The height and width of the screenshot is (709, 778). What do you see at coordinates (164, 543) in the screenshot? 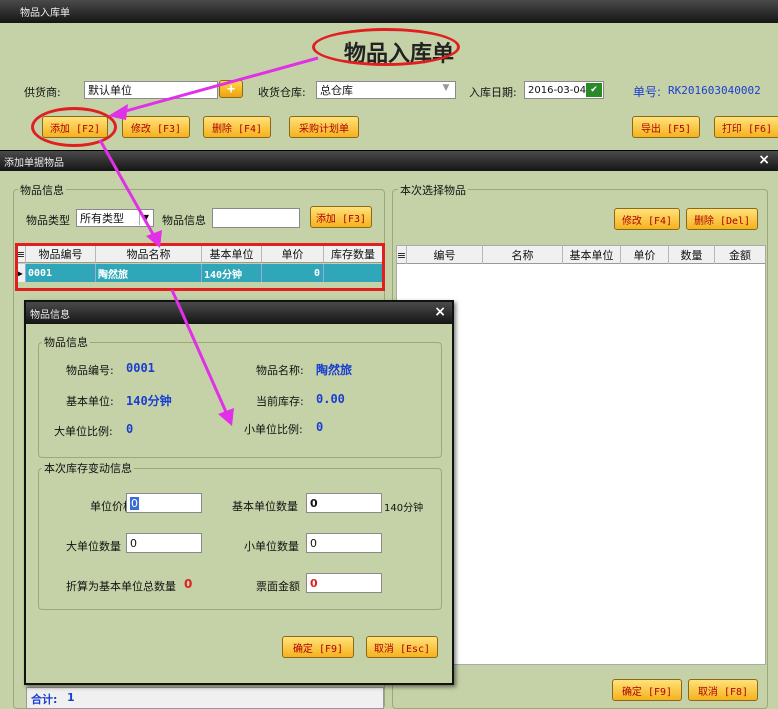
I see `big-qty-input: 0` at bounding box center [164, 543].